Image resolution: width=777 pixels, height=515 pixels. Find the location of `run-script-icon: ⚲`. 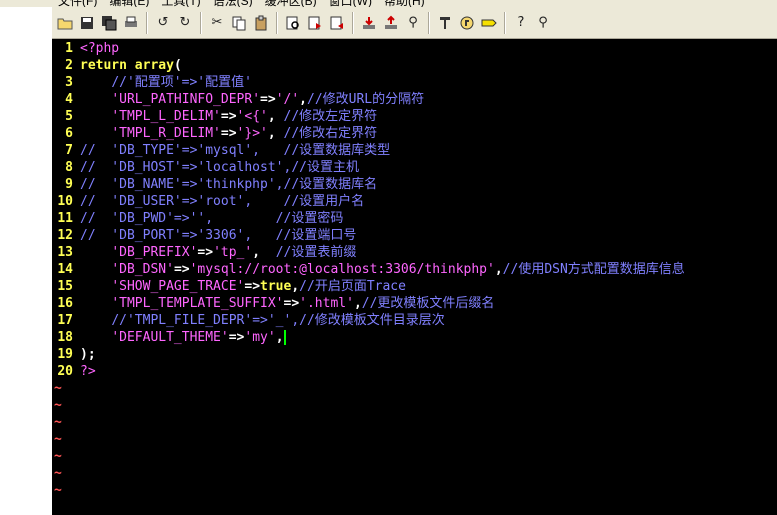

run-script-icon: ⚲ is located at coordinates (413, 23).